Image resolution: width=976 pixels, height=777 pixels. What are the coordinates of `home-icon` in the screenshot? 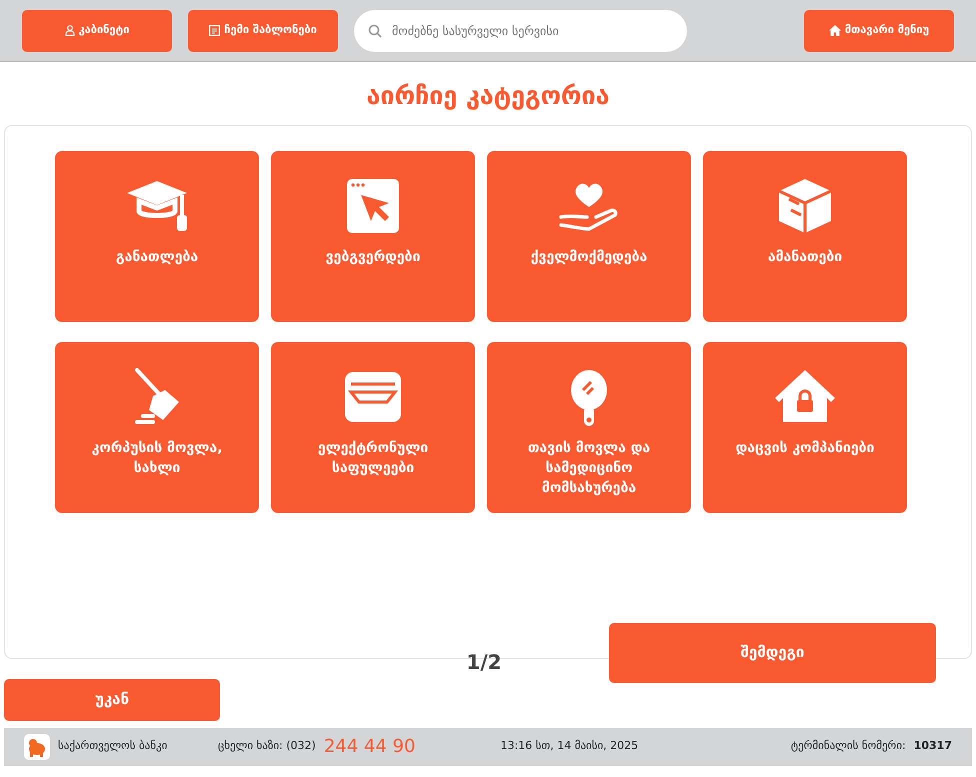 It's located at (834, 30).